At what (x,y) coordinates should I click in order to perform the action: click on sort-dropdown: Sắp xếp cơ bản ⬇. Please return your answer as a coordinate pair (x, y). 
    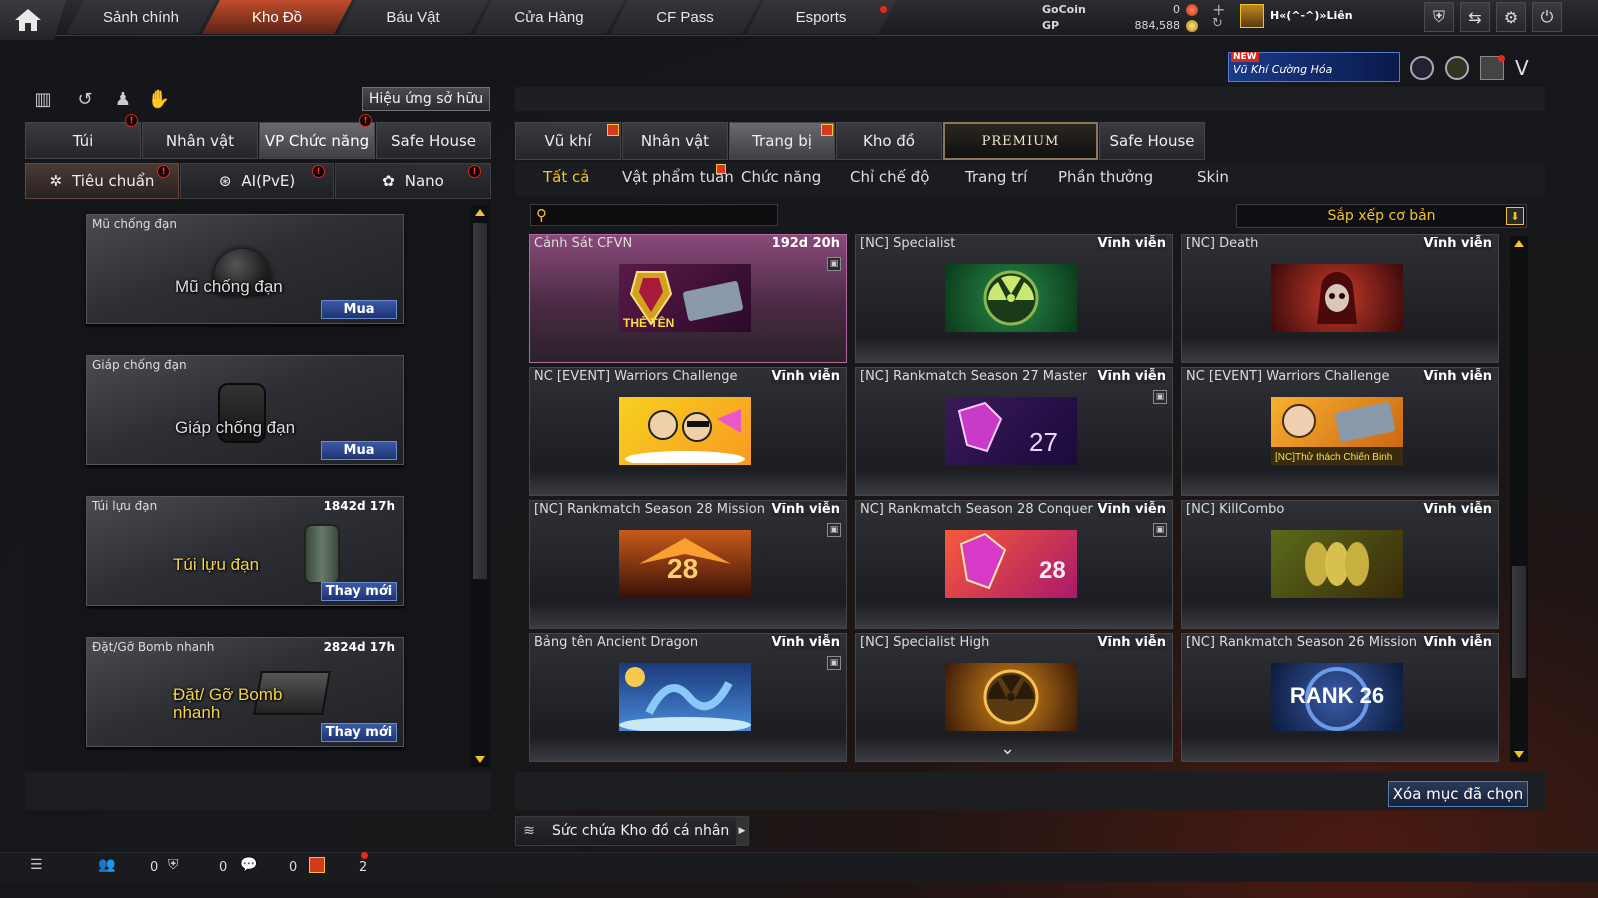
    Looking at the image, I should click on (1381, 216).